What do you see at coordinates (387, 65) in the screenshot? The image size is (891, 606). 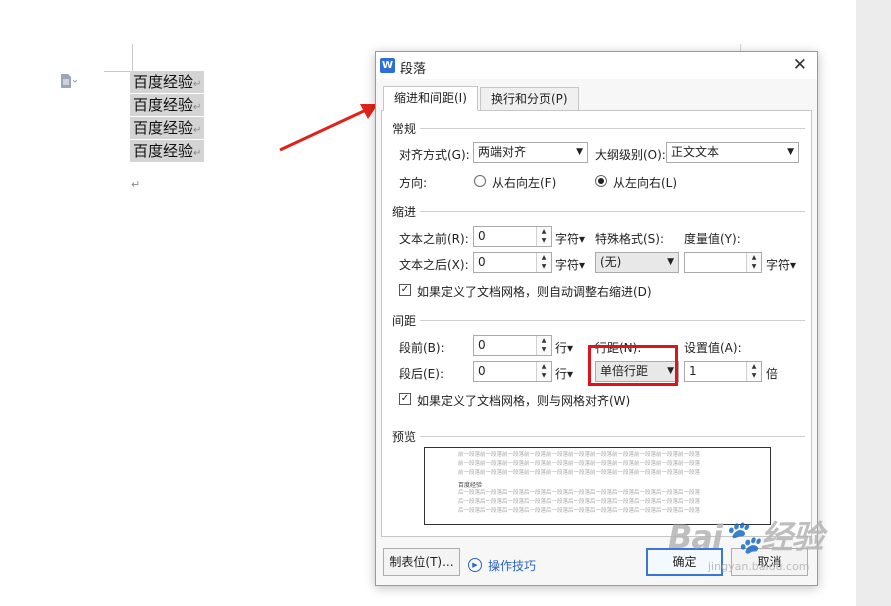 I see `wps-writer-icon: W` at bounding box center [387, 65].